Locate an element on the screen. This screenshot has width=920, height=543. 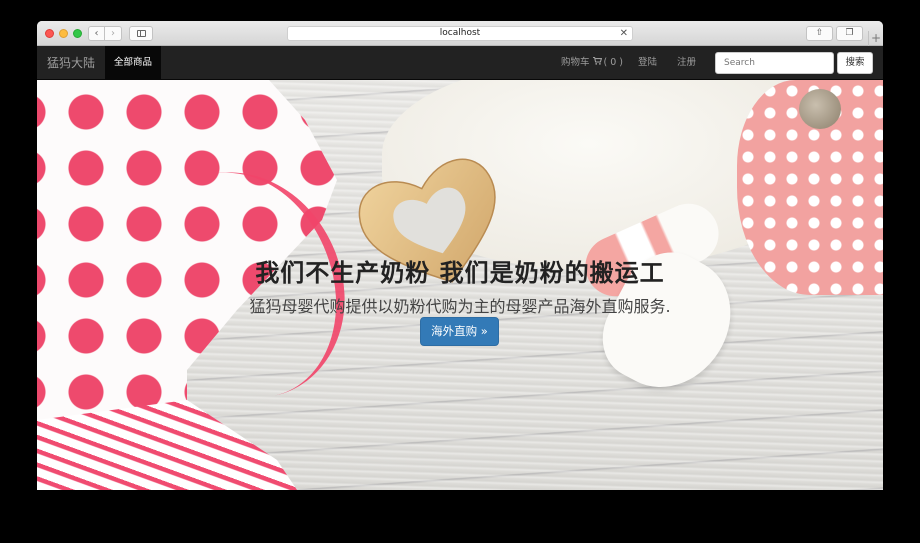
sidebar-icon is located at coordinates (141, 33).